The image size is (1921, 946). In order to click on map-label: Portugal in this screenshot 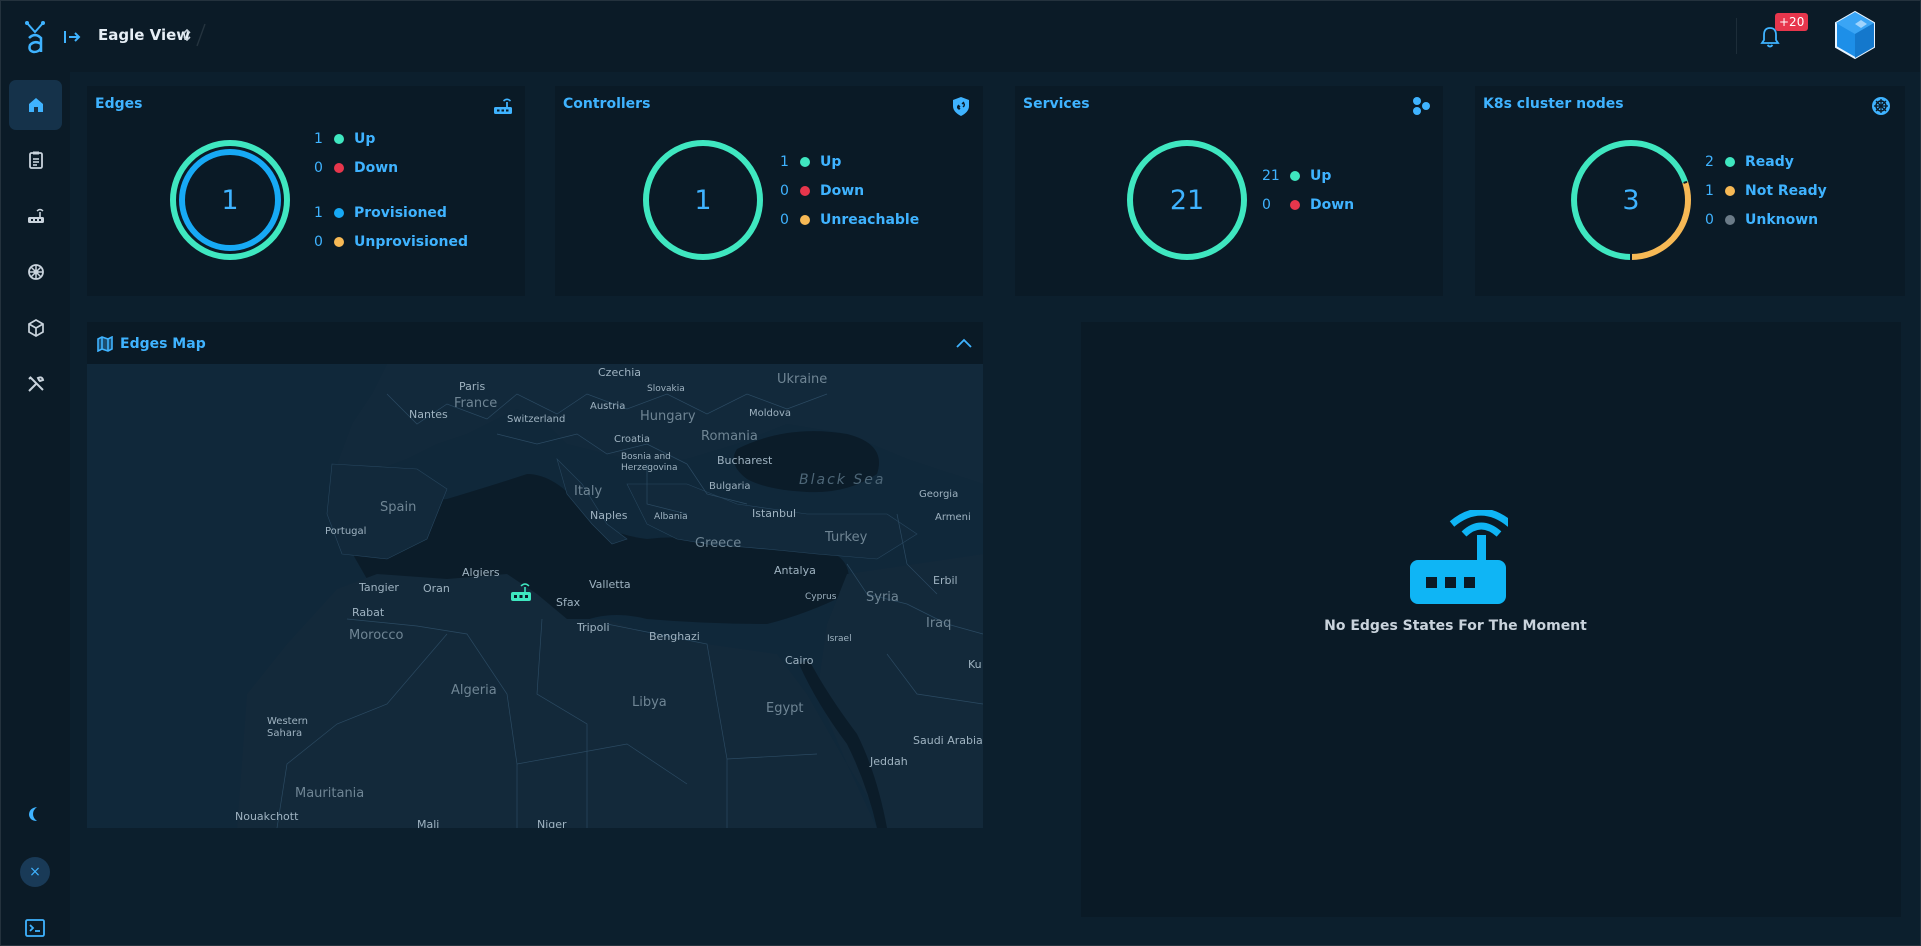, I will do `click(346, 531)`.